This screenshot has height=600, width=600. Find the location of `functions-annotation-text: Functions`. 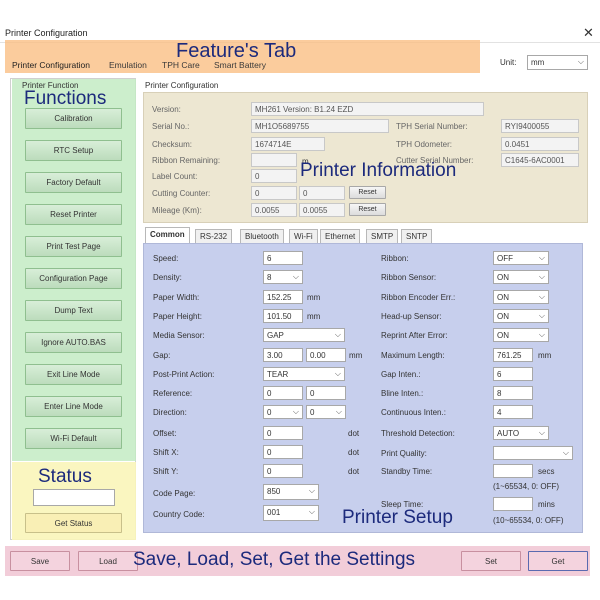

functions-annotation-text: Functions is located at coordinates (65, 98).